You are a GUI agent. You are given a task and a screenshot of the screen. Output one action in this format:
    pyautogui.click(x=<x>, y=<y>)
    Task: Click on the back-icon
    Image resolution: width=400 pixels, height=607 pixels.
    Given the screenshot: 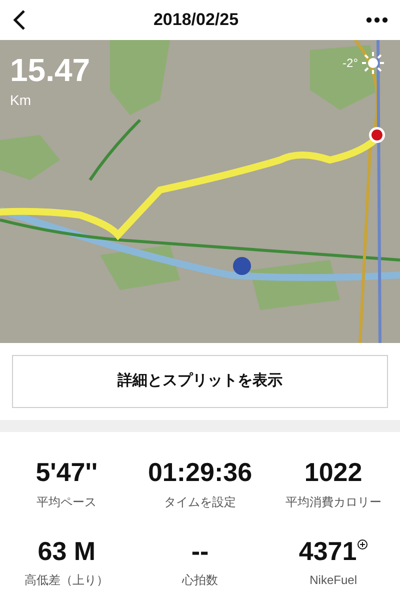 What is the action you would take?
    pyautogui.click(x=19, y=20)
    